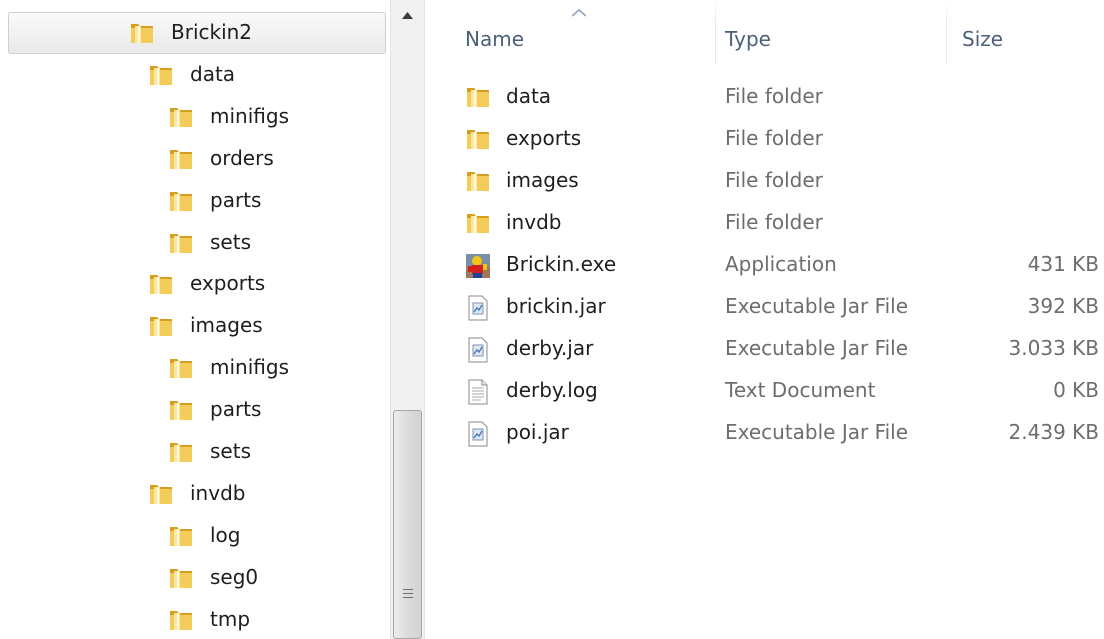  Describe the element at coordinates (550, 348) in the screenshot. I see `file-name: derby.jar` at that location.